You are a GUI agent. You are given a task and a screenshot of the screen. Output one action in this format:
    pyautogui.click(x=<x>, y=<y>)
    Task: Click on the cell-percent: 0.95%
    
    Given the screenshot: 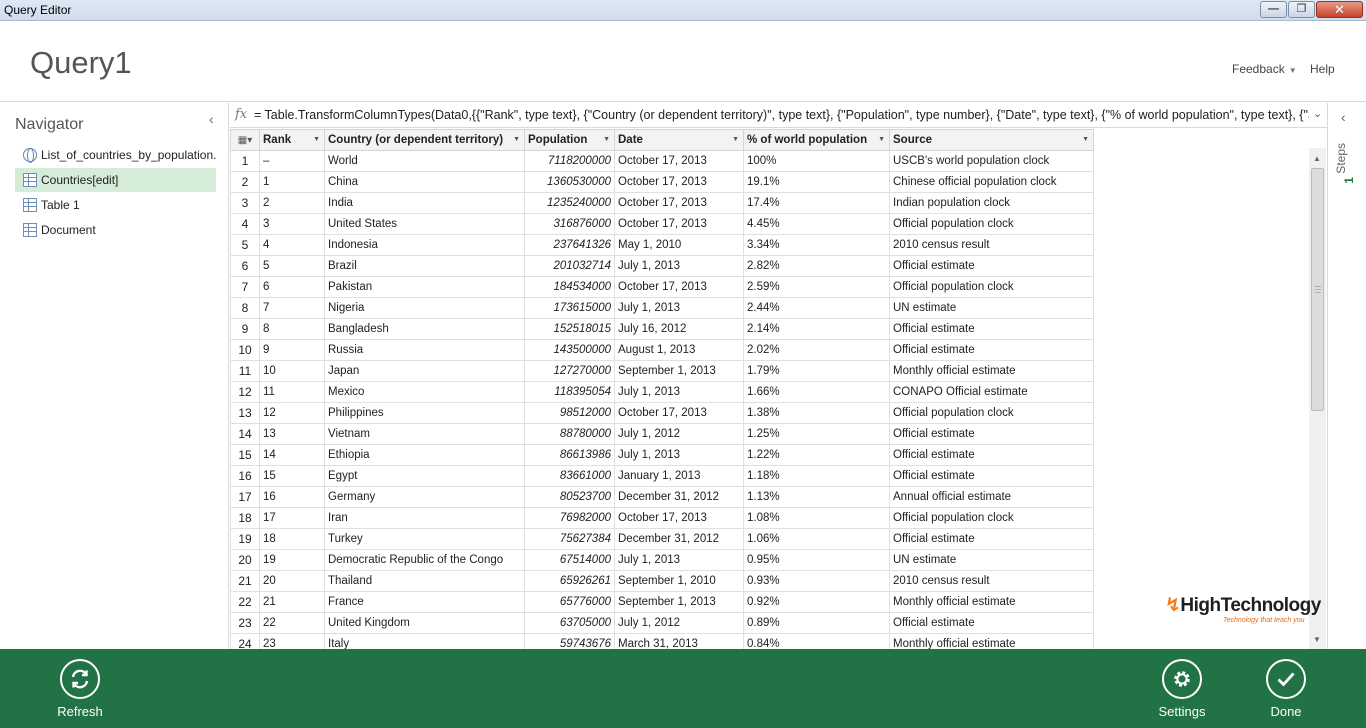 What is the action you would take?
    pyautogui.click(x=816, y=560)
    